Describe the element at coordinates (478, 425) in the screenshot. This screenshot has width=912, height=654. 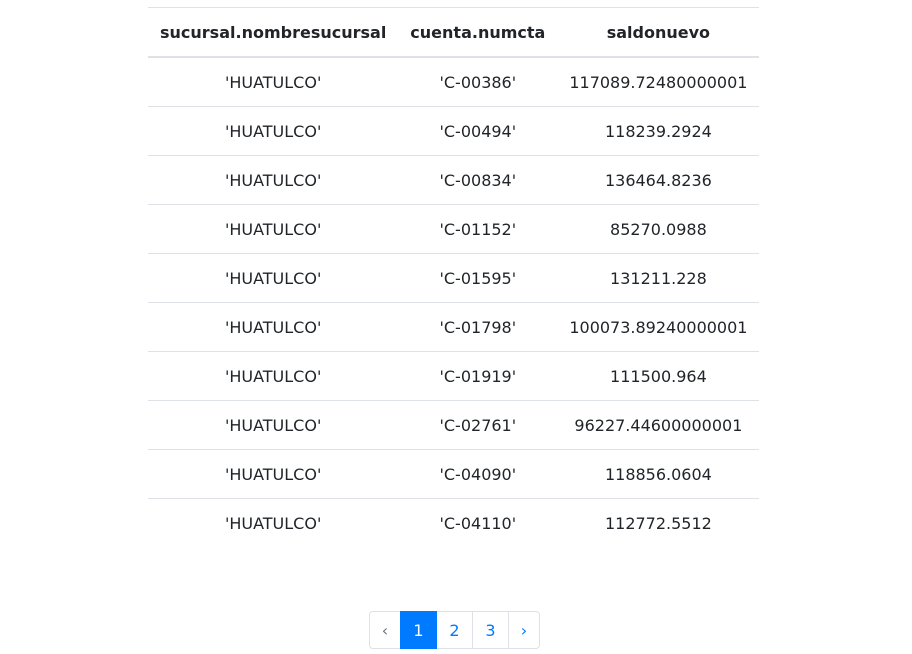
I see `cell-cuenta: 'C-02761'` at that location.